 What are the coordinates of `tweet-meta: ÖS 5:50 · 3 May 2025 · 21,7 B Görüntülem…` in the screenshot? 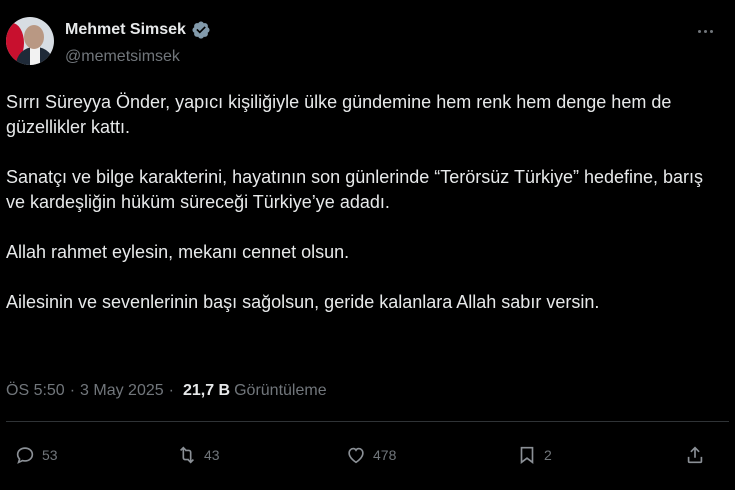 It's located at (166, 391).